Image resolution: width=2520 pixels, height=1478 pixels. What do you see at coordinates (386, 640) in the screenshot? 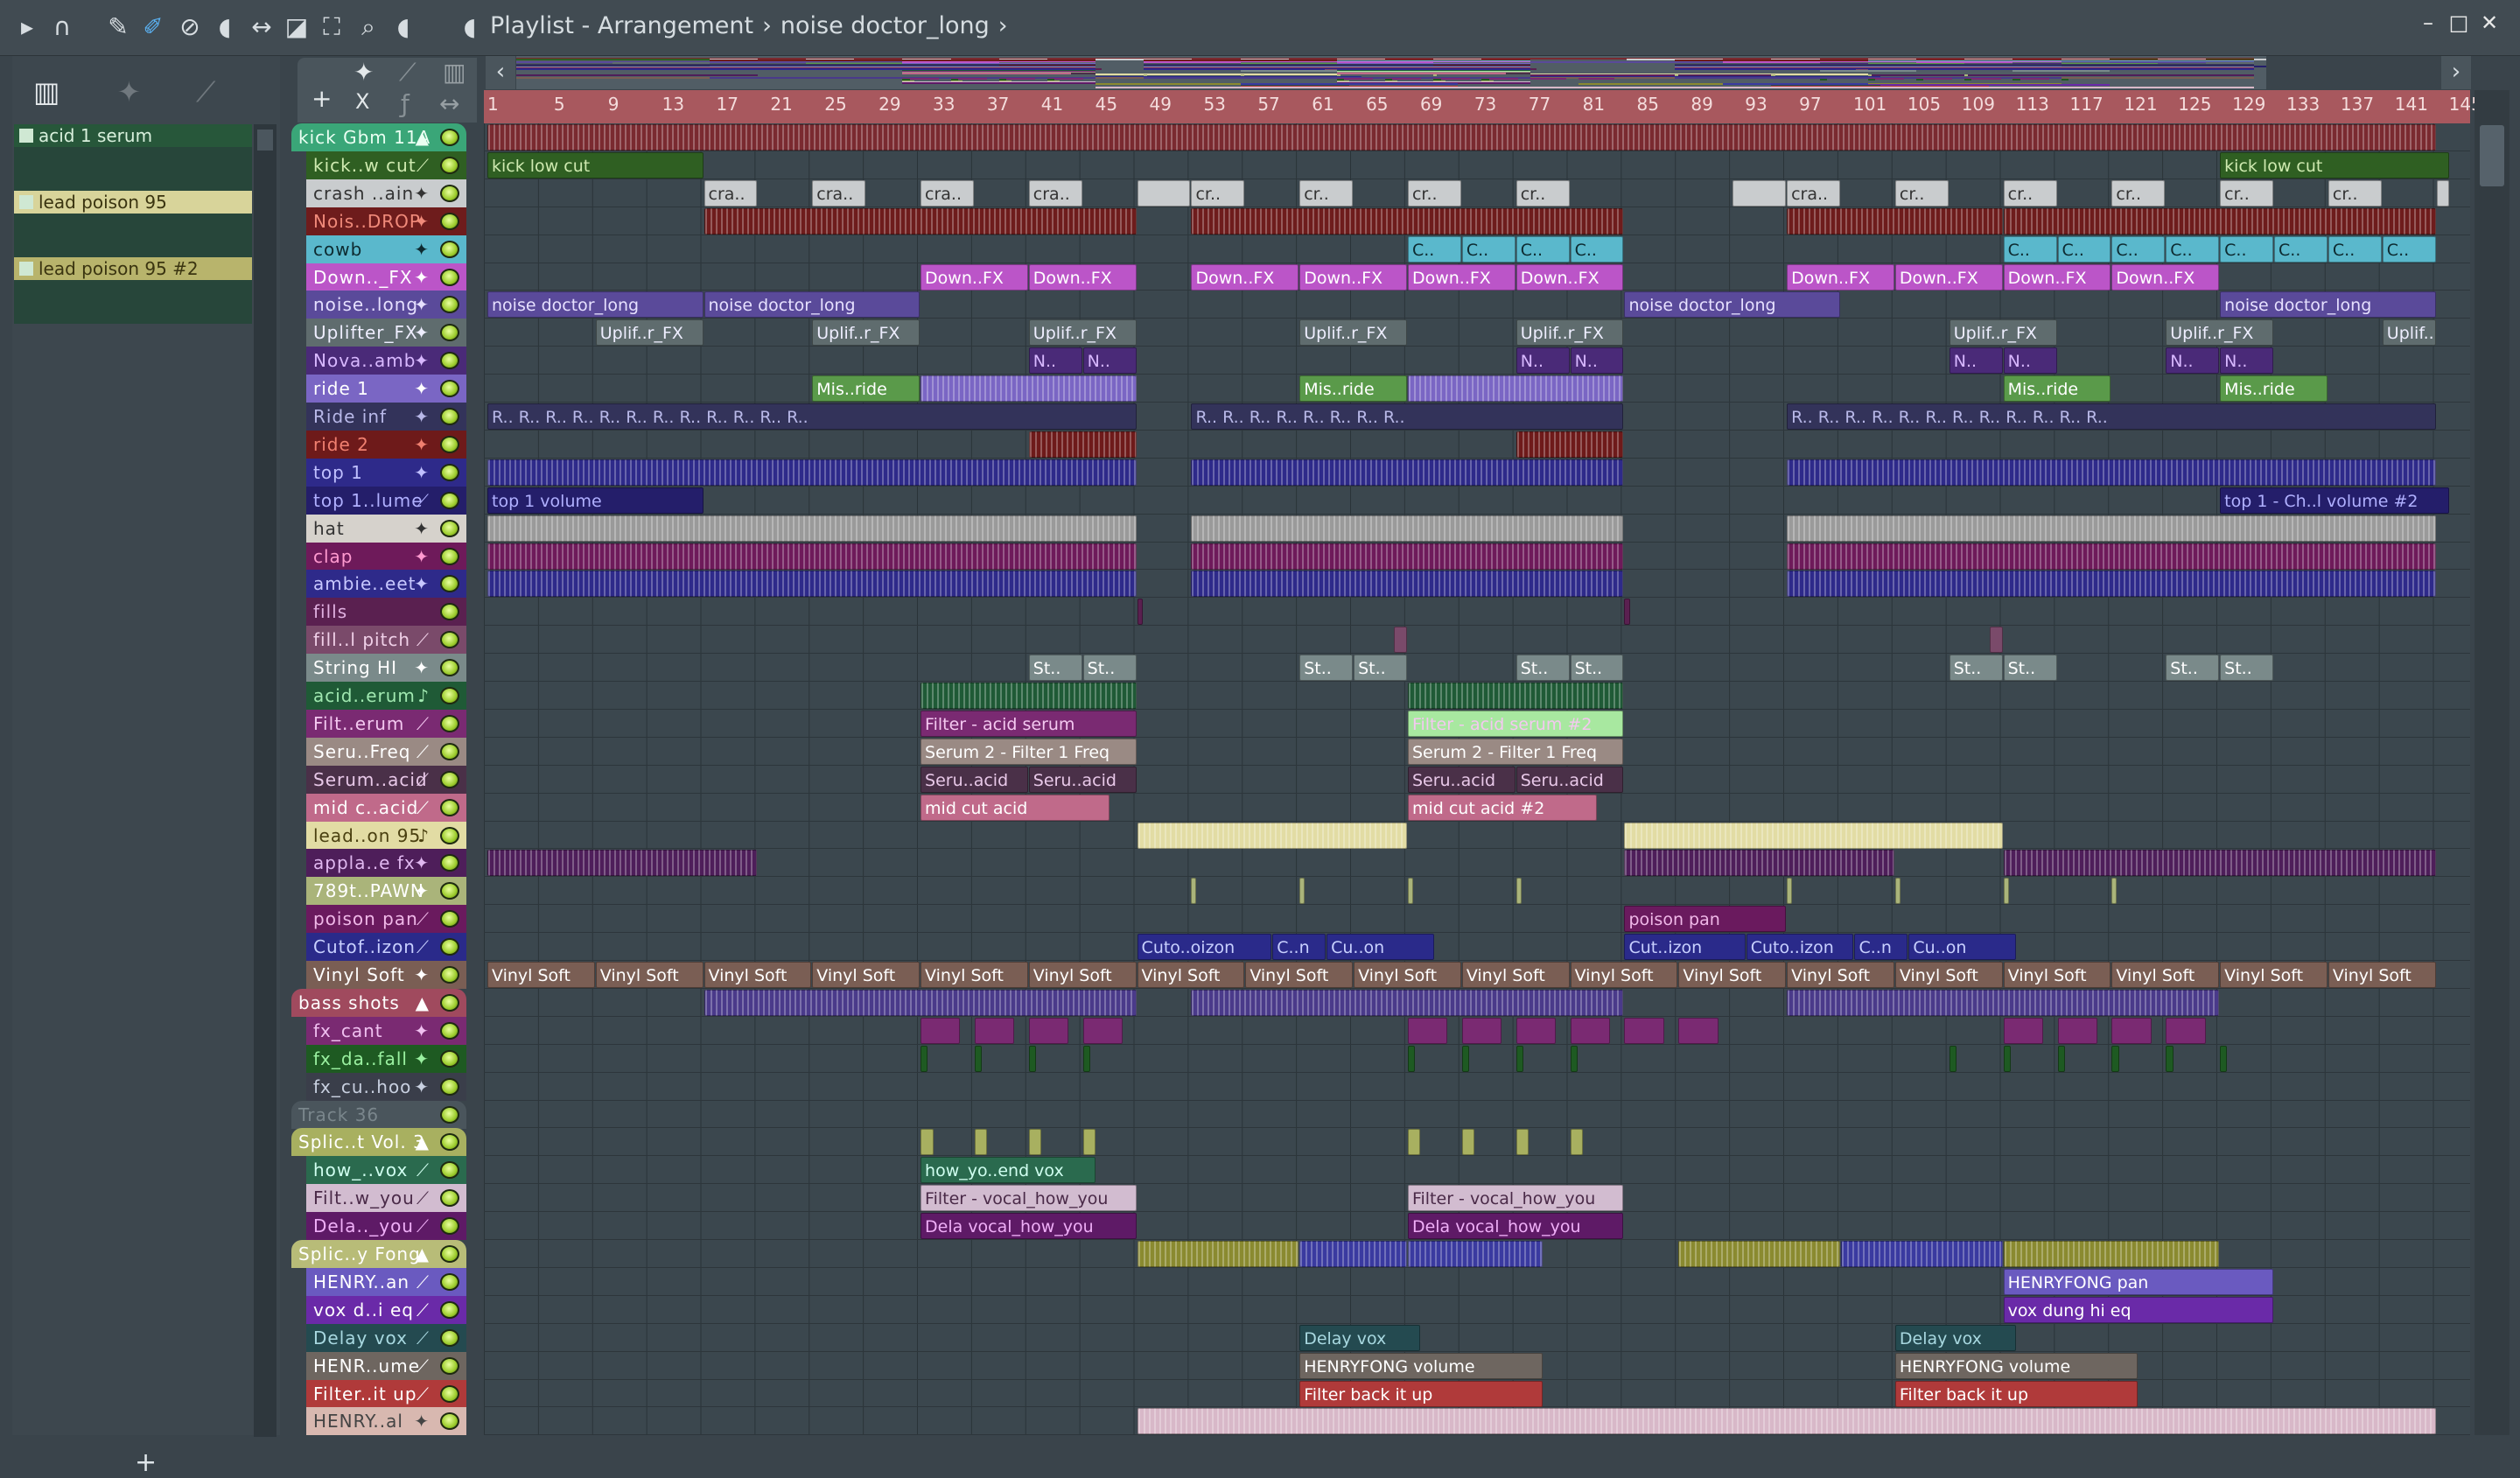
I see `track-header: fill..l pitch ⟋` at bounding box center [386, 640].